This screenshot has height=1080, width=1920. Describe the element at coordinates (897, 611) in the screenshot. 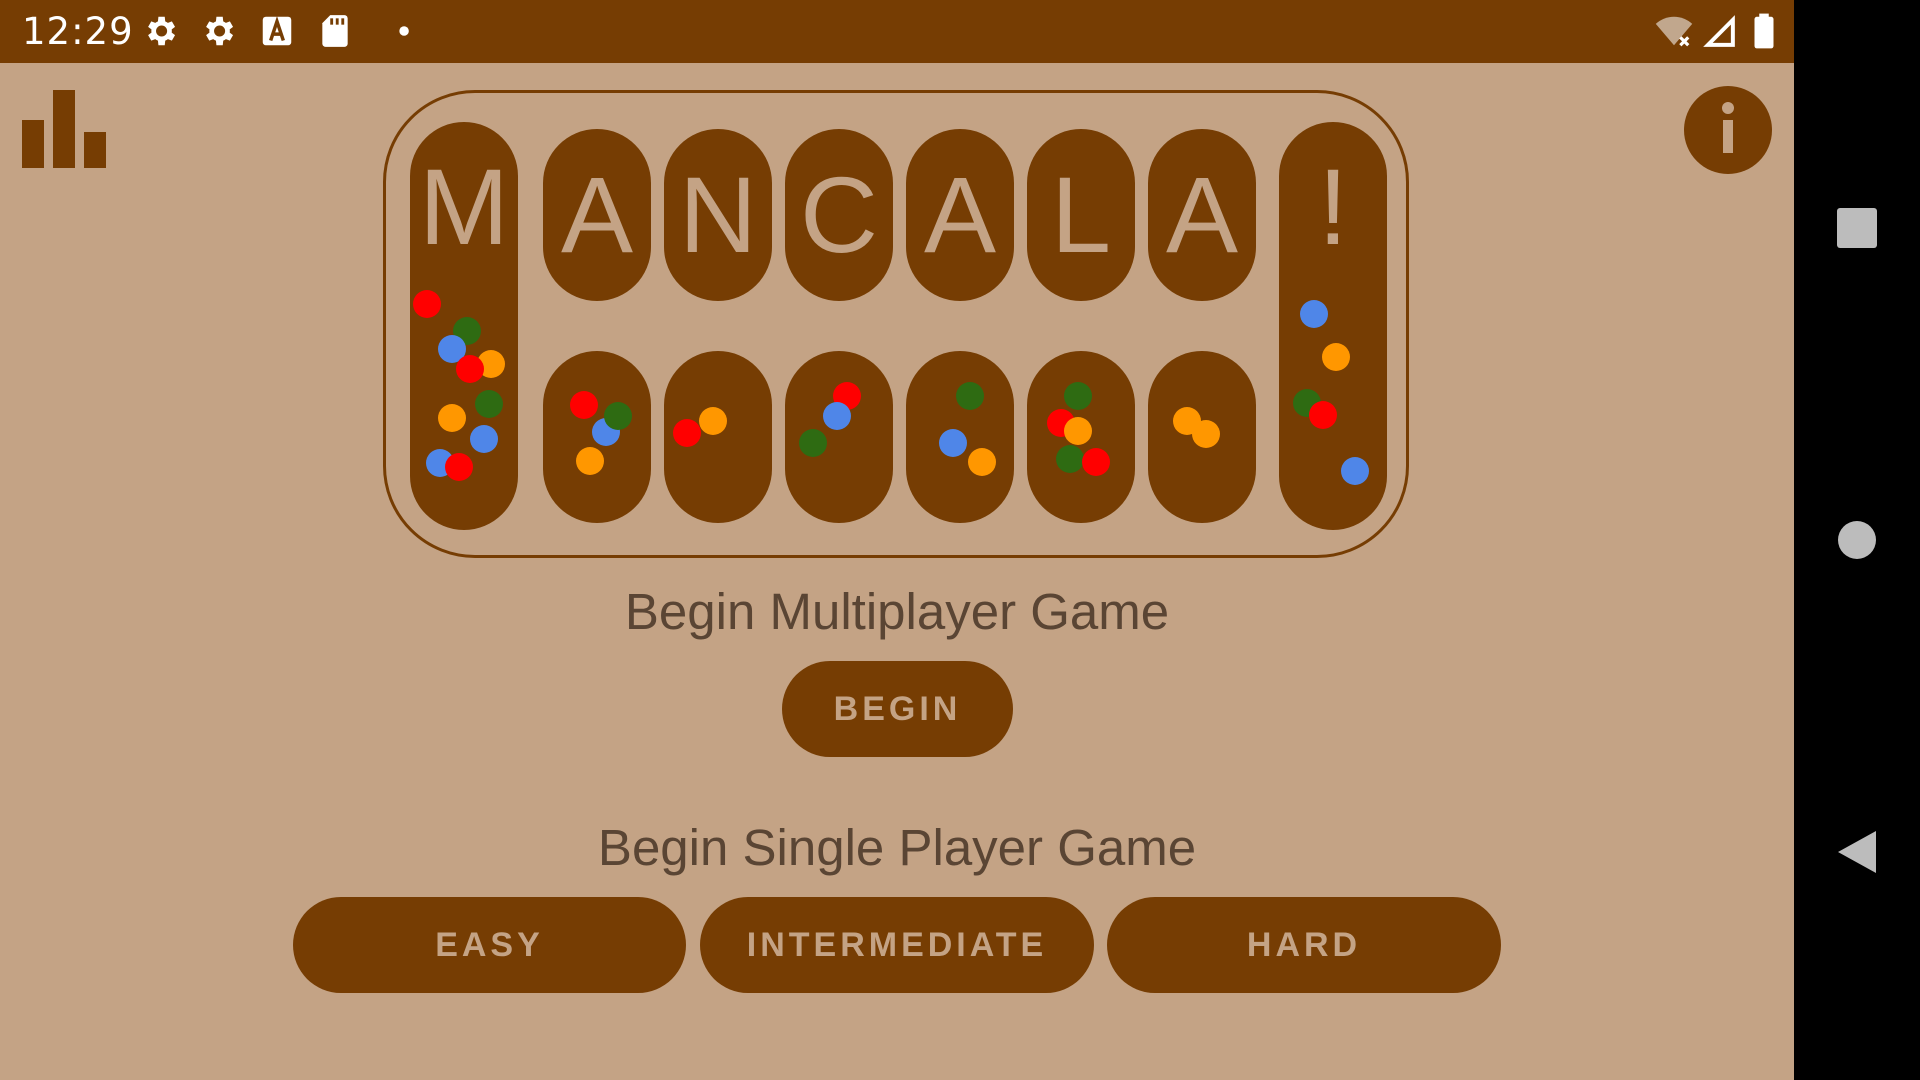

I see `multiplayer-heading: Begin Multiplayer Game` at that location.